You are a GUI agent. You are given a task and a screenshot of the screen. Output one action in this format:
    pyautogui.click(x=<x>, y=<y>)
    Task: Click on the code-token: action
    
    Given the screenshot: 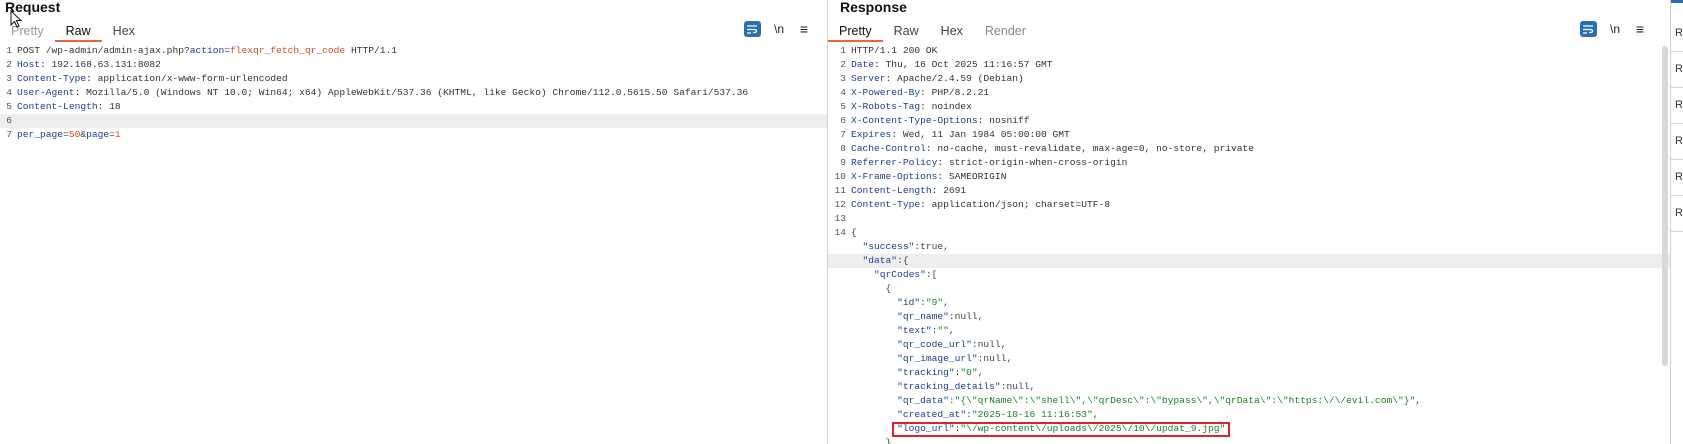 What is the action you would take?
    pyautogui.click(x=207, y=50)
    